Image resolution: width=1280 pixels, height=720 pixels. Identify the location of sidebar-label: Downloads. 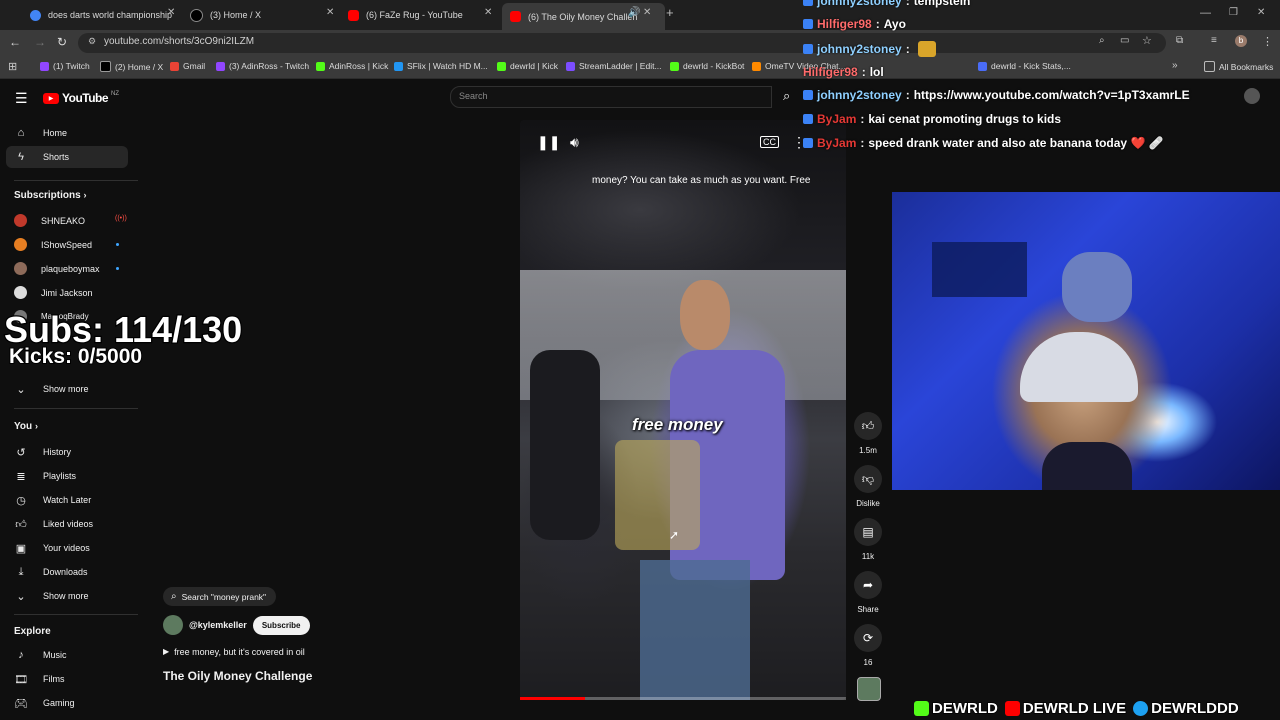
(65, 572).